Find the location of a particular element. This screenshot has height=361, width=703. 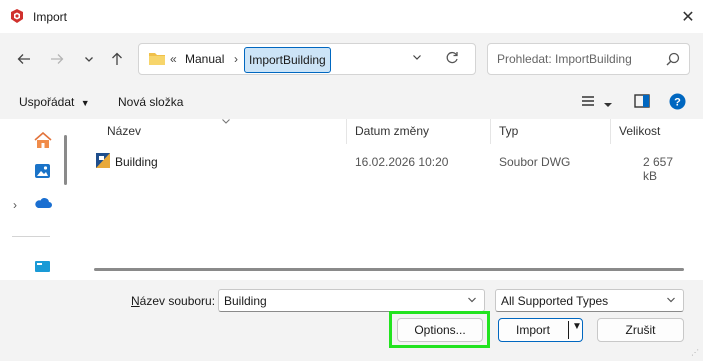

refresh-button is located at coordinates (452, 59).